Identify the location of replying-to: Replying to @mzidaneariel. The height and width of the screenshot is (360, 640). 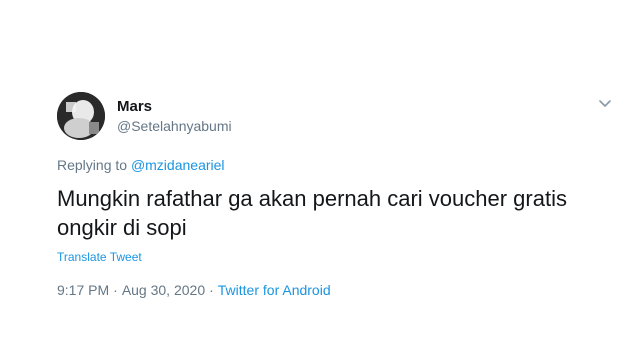
(141, 165).